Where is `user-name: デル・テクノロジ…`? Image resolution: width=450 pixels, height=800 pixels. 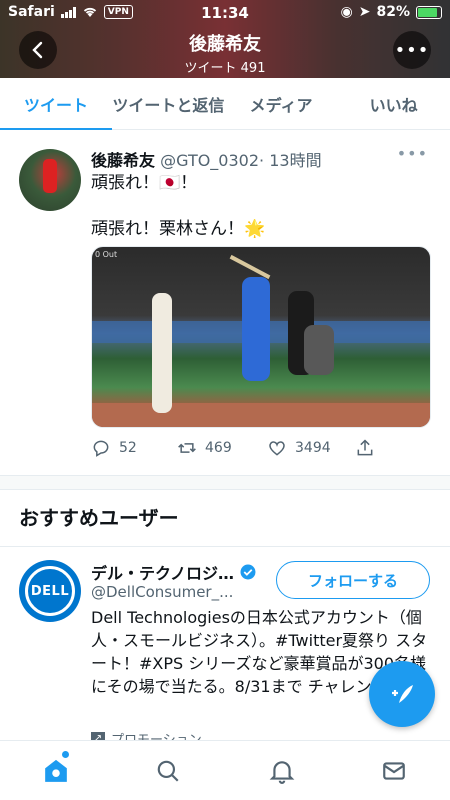 user-name: デル・テクノロジ… is located at coordinates (174, 572).